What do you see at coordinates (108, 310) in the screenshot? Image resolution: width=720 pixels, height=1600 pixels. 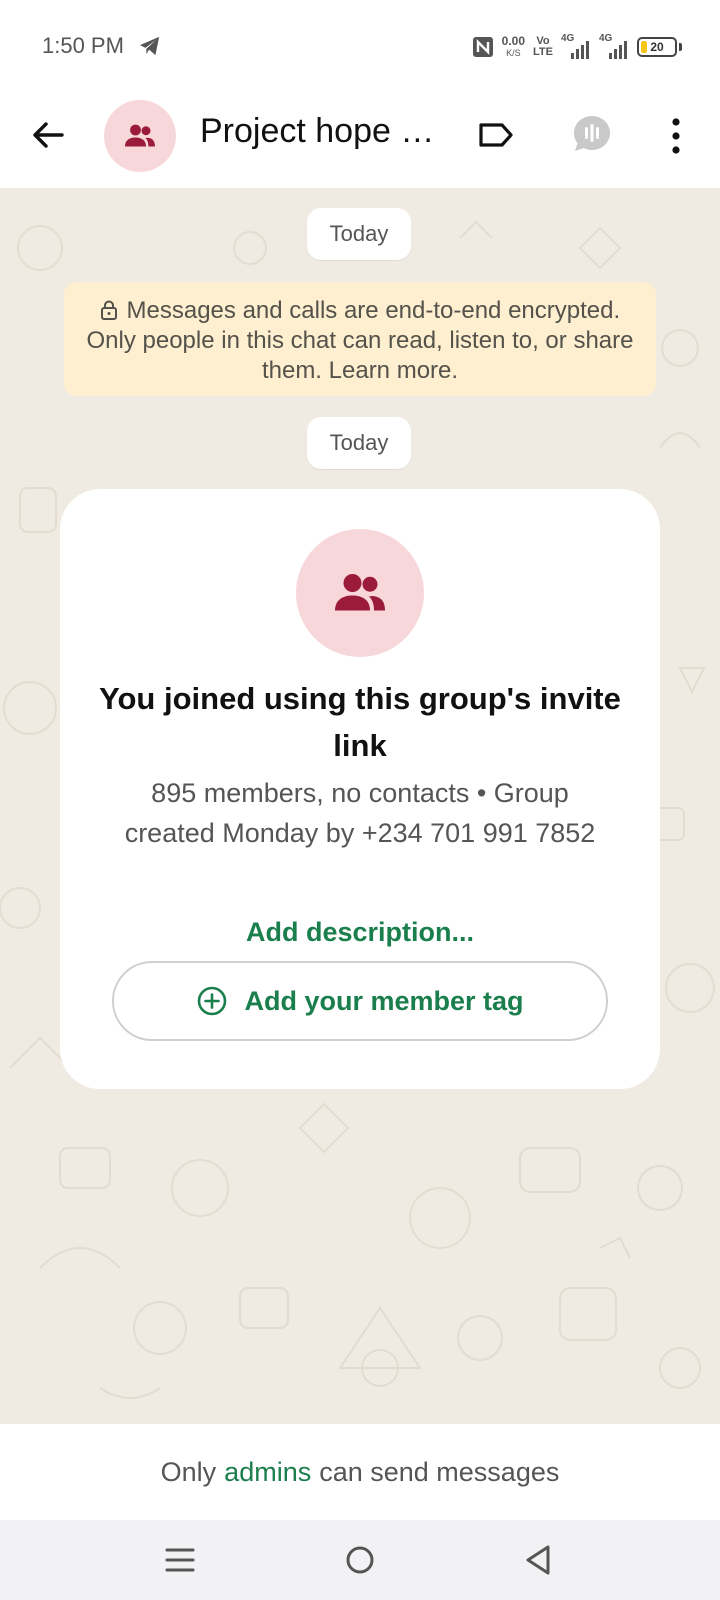 I see `lock-icon` at bounding box center [108, 310].